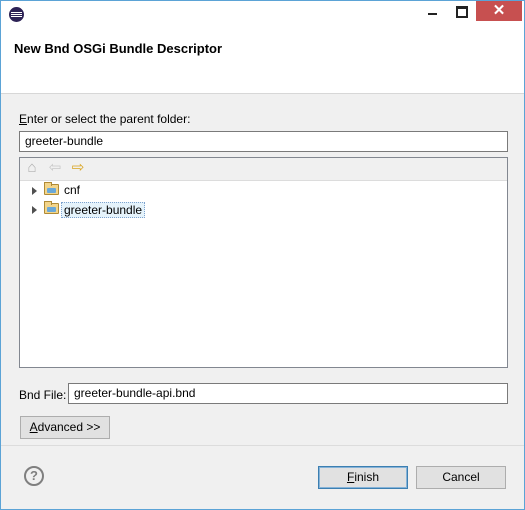 The image size is (525, 510). What do you see at coordinates (103, 210) in the screenshot?
I see `tree-item-label: greeter-bundle` at bounding box center [103, 210].